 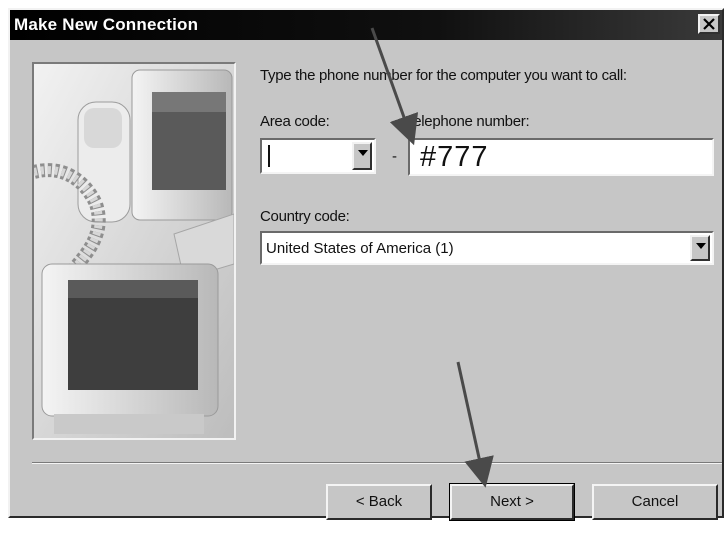 I want to click on country-code-dropdown-button, so click(x=700, y=248).